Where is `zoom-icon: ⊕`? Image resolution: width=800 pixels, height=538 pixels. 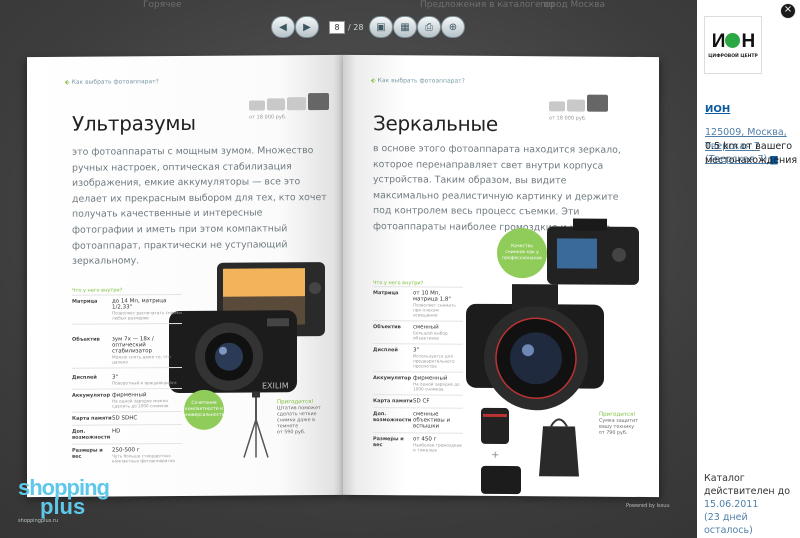
zoom-icon: ⊕ is located at coordinates (453, 27).